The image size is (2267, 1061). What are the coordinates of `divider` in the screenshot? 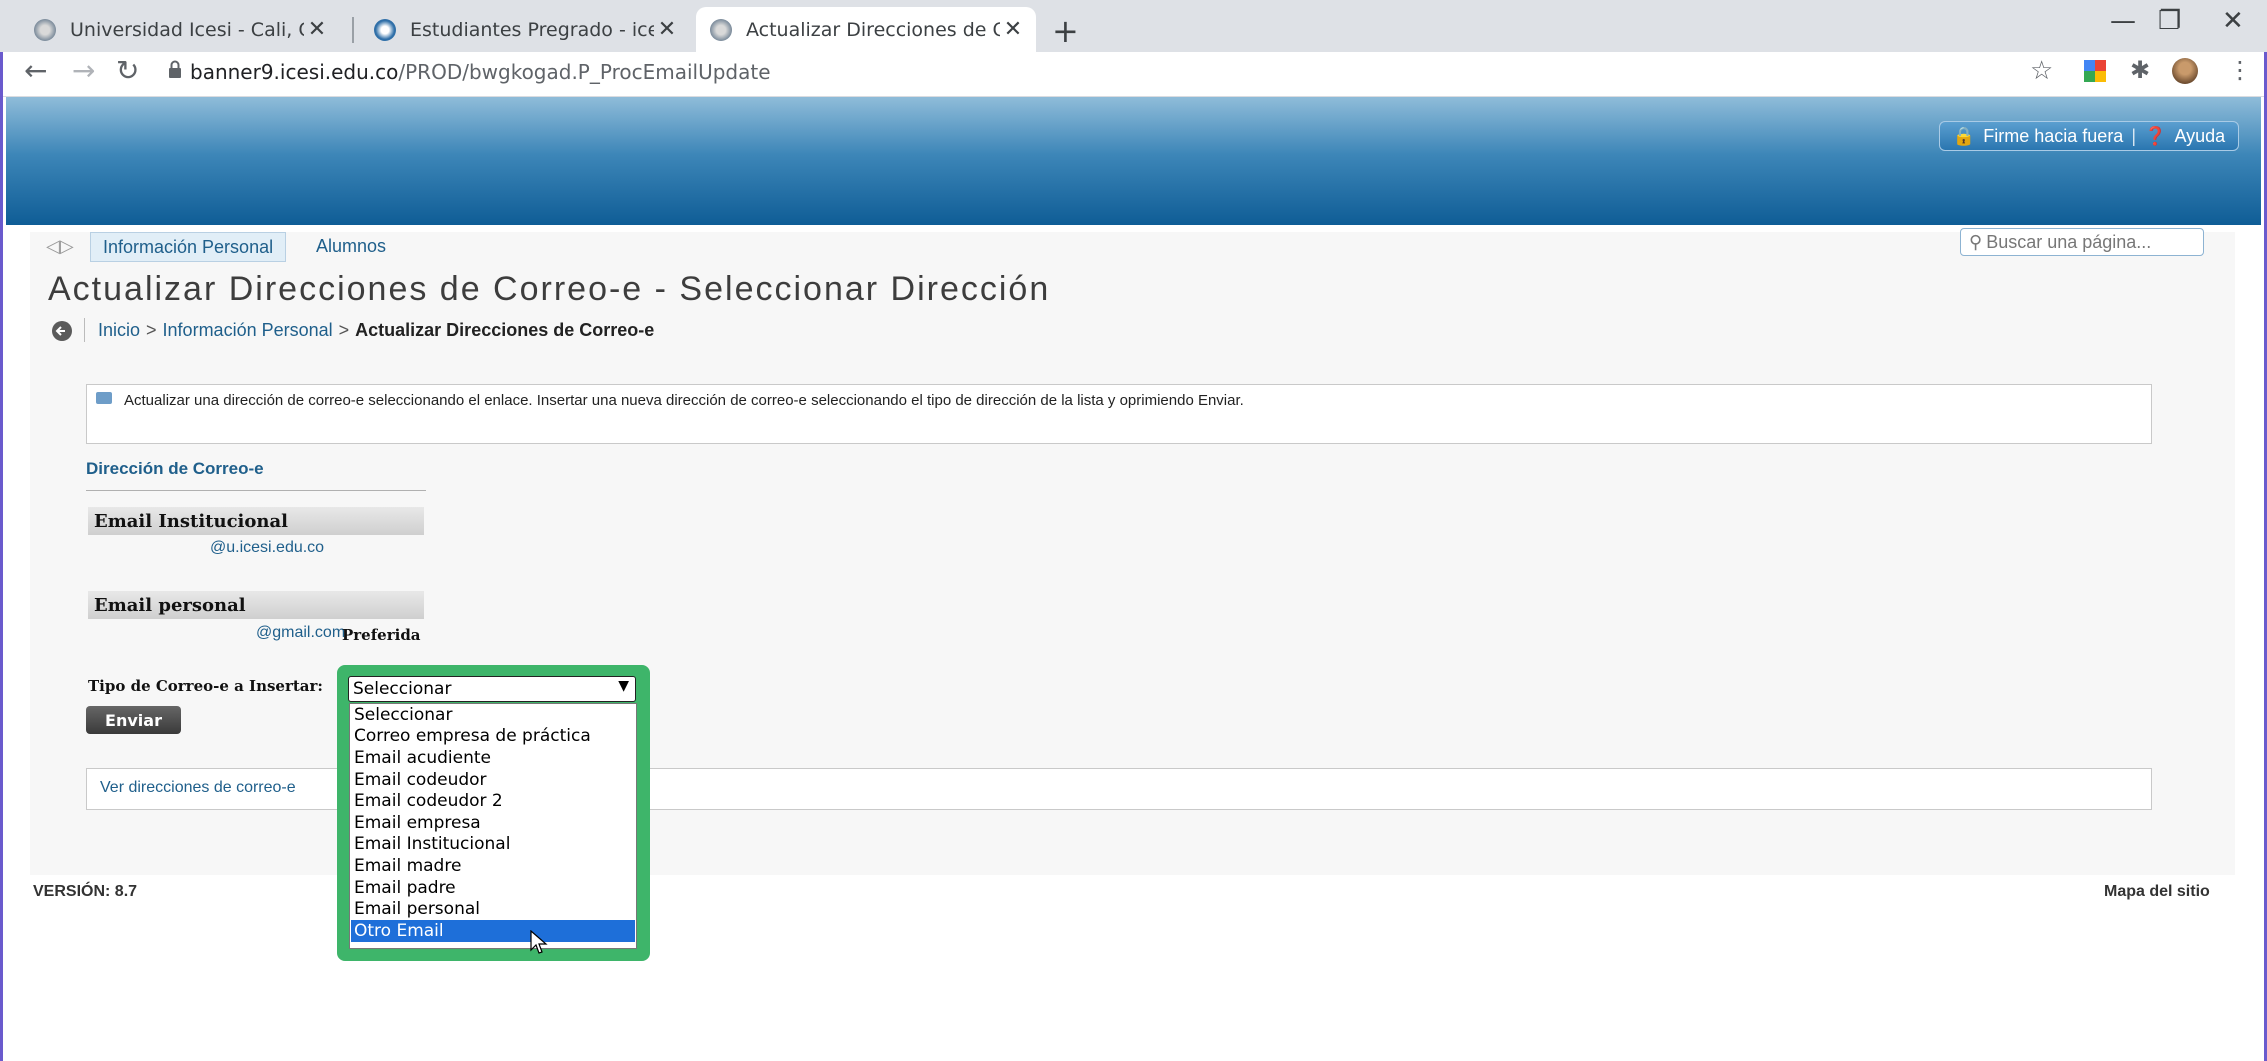 It's located at (84, 330).